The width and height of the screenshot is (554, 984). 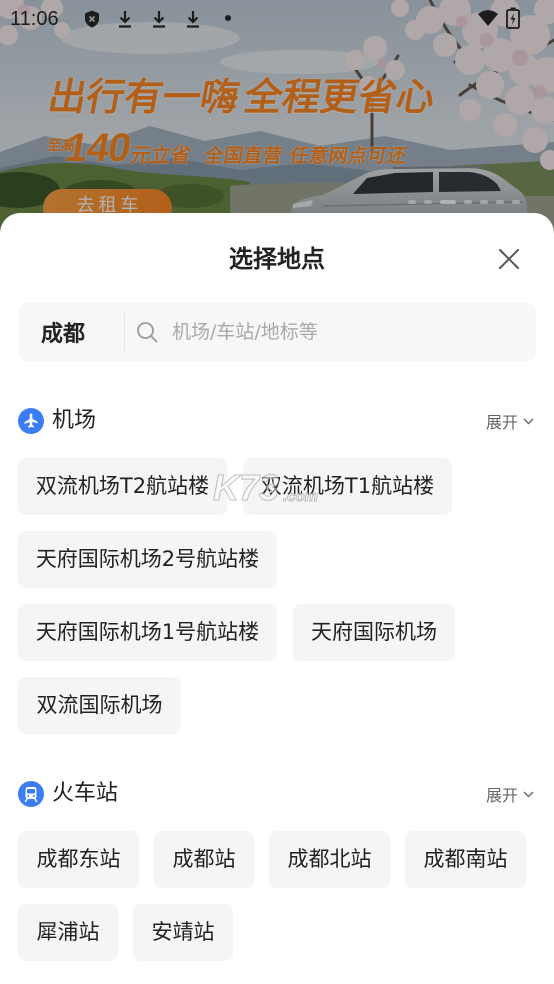 I want to click on station-chip: 成都北站, so click(x=329, y=859).